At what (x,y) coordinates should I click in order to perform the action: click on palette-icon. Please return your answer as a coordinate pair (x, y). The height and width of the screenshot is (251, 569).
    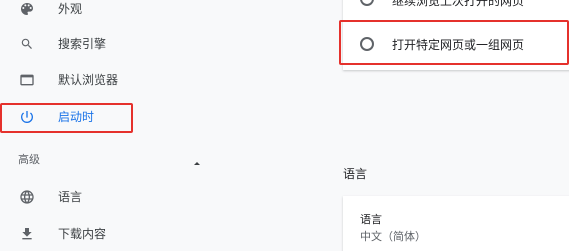
    Looking at the image, I should click on (27, 9).